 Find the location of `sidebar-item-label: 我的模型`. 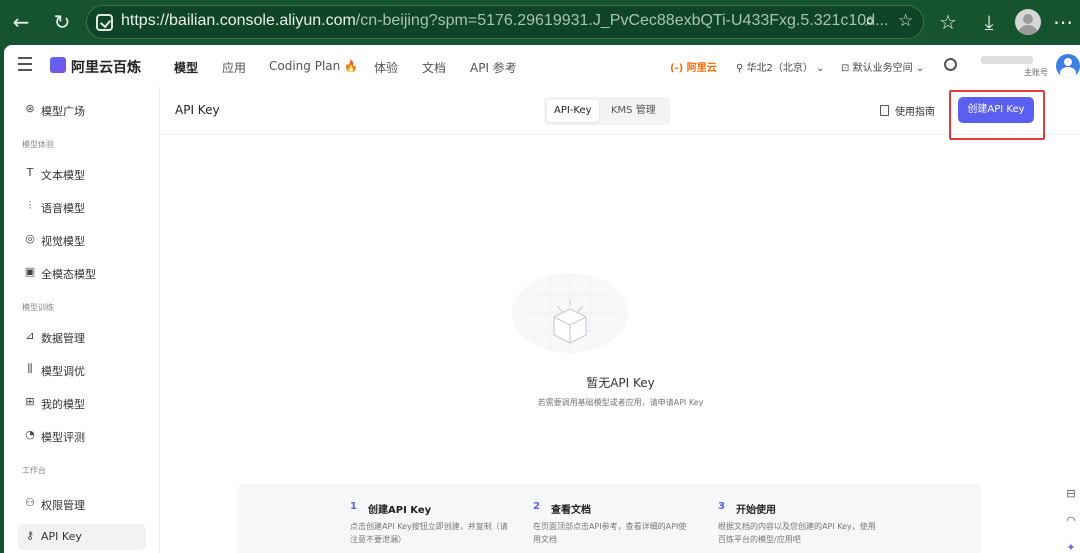

sidebar-item-label: 我的模型 is located at coordinates (63, 404).